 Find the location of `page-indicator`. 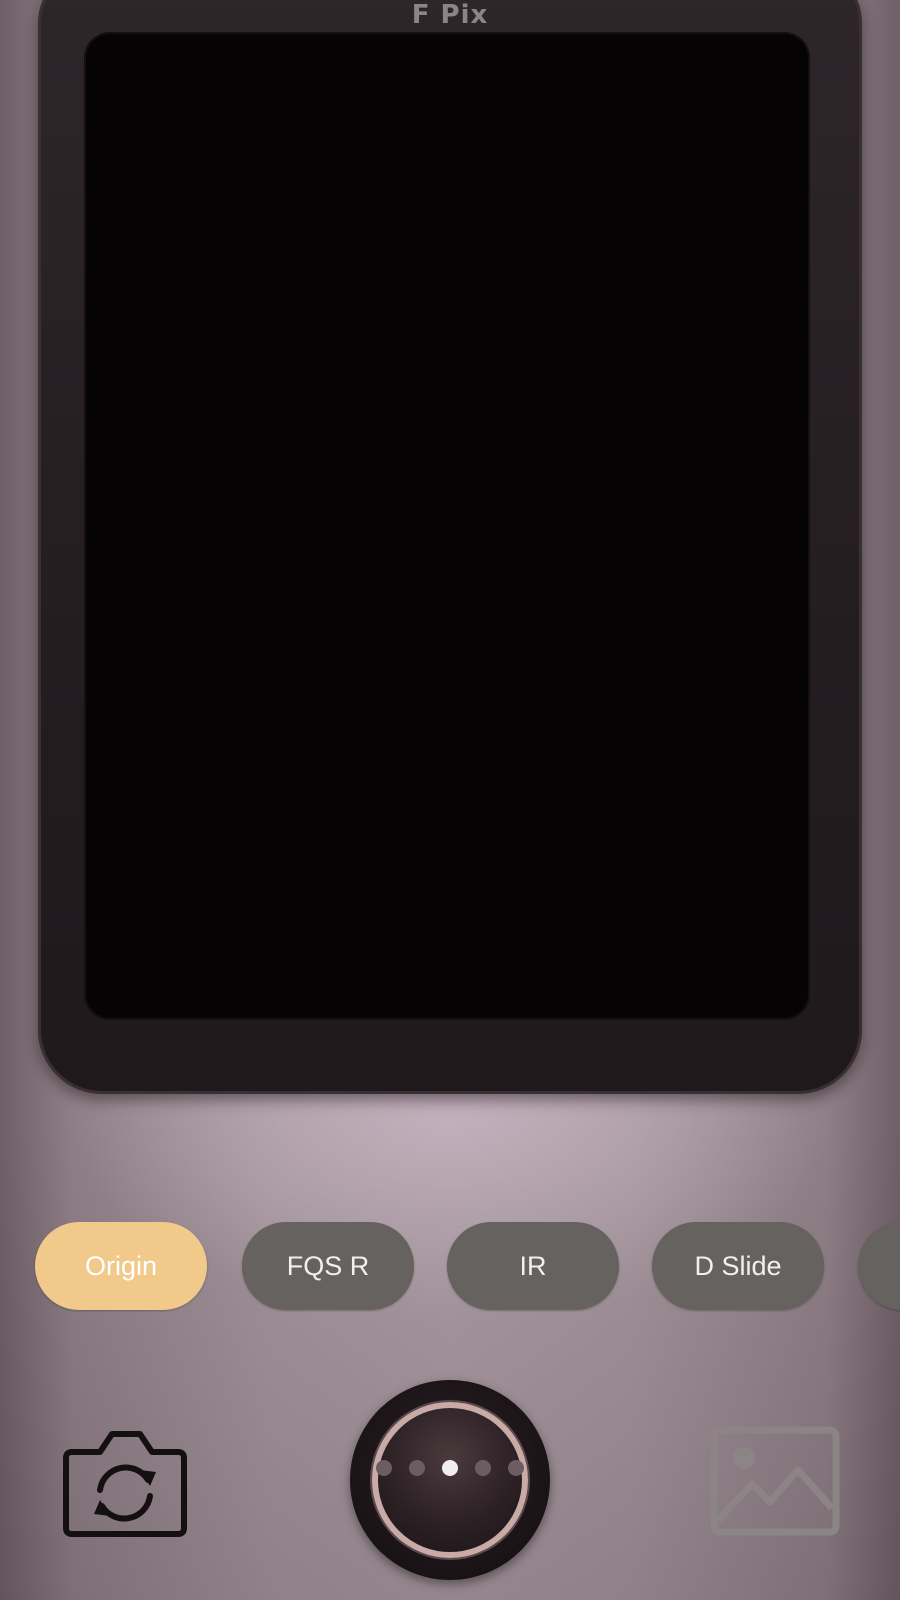

page-indicator is located at coordinates (450, 1468).